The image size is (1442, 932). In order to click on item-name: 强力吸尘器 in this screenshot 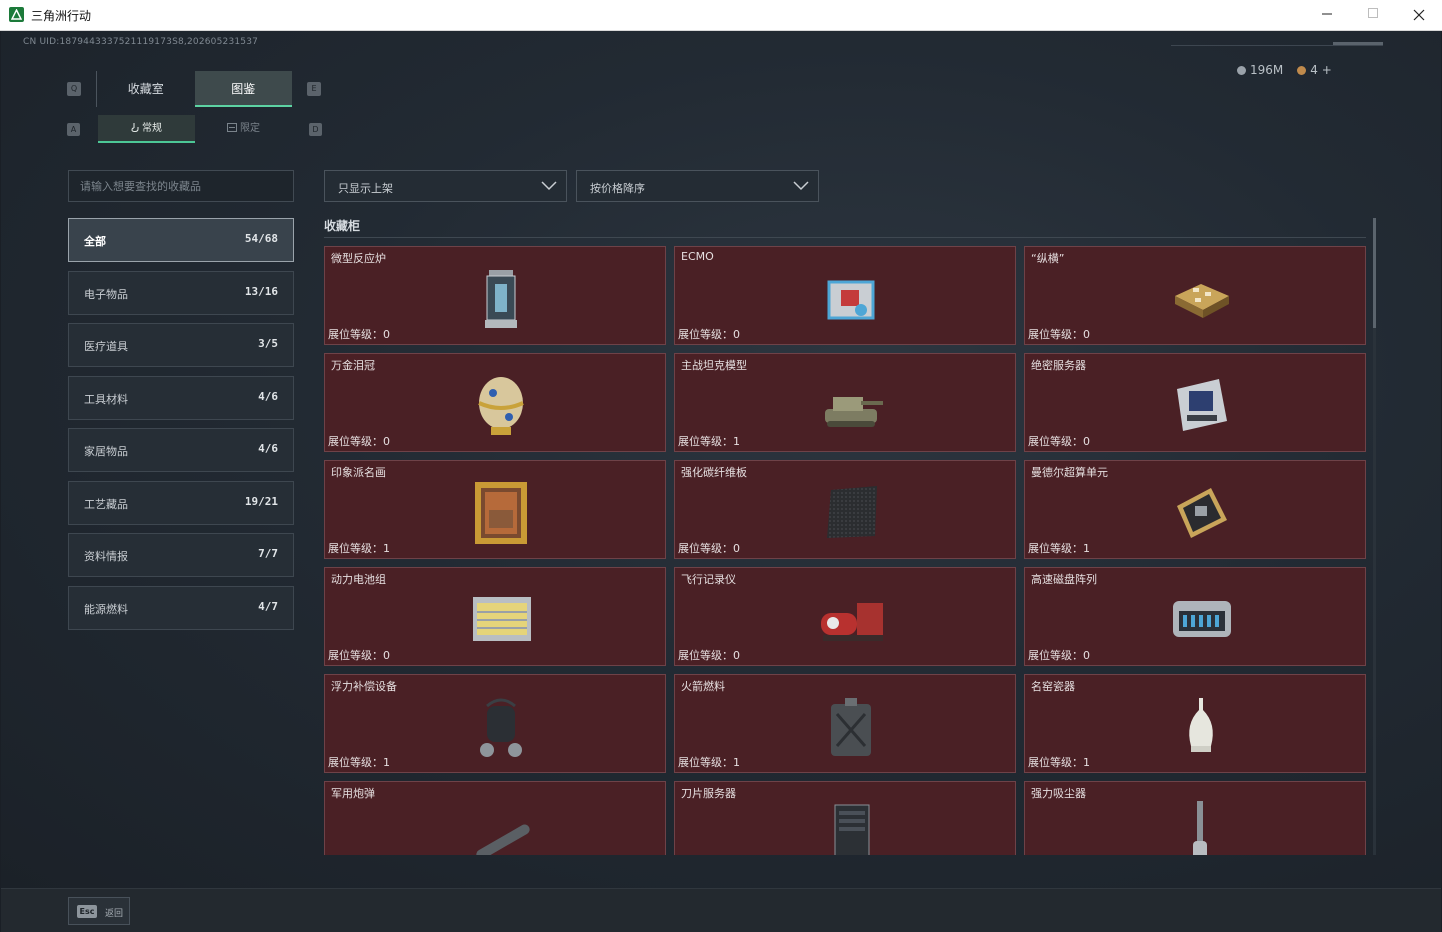, I will do `click(1058, 793)`.